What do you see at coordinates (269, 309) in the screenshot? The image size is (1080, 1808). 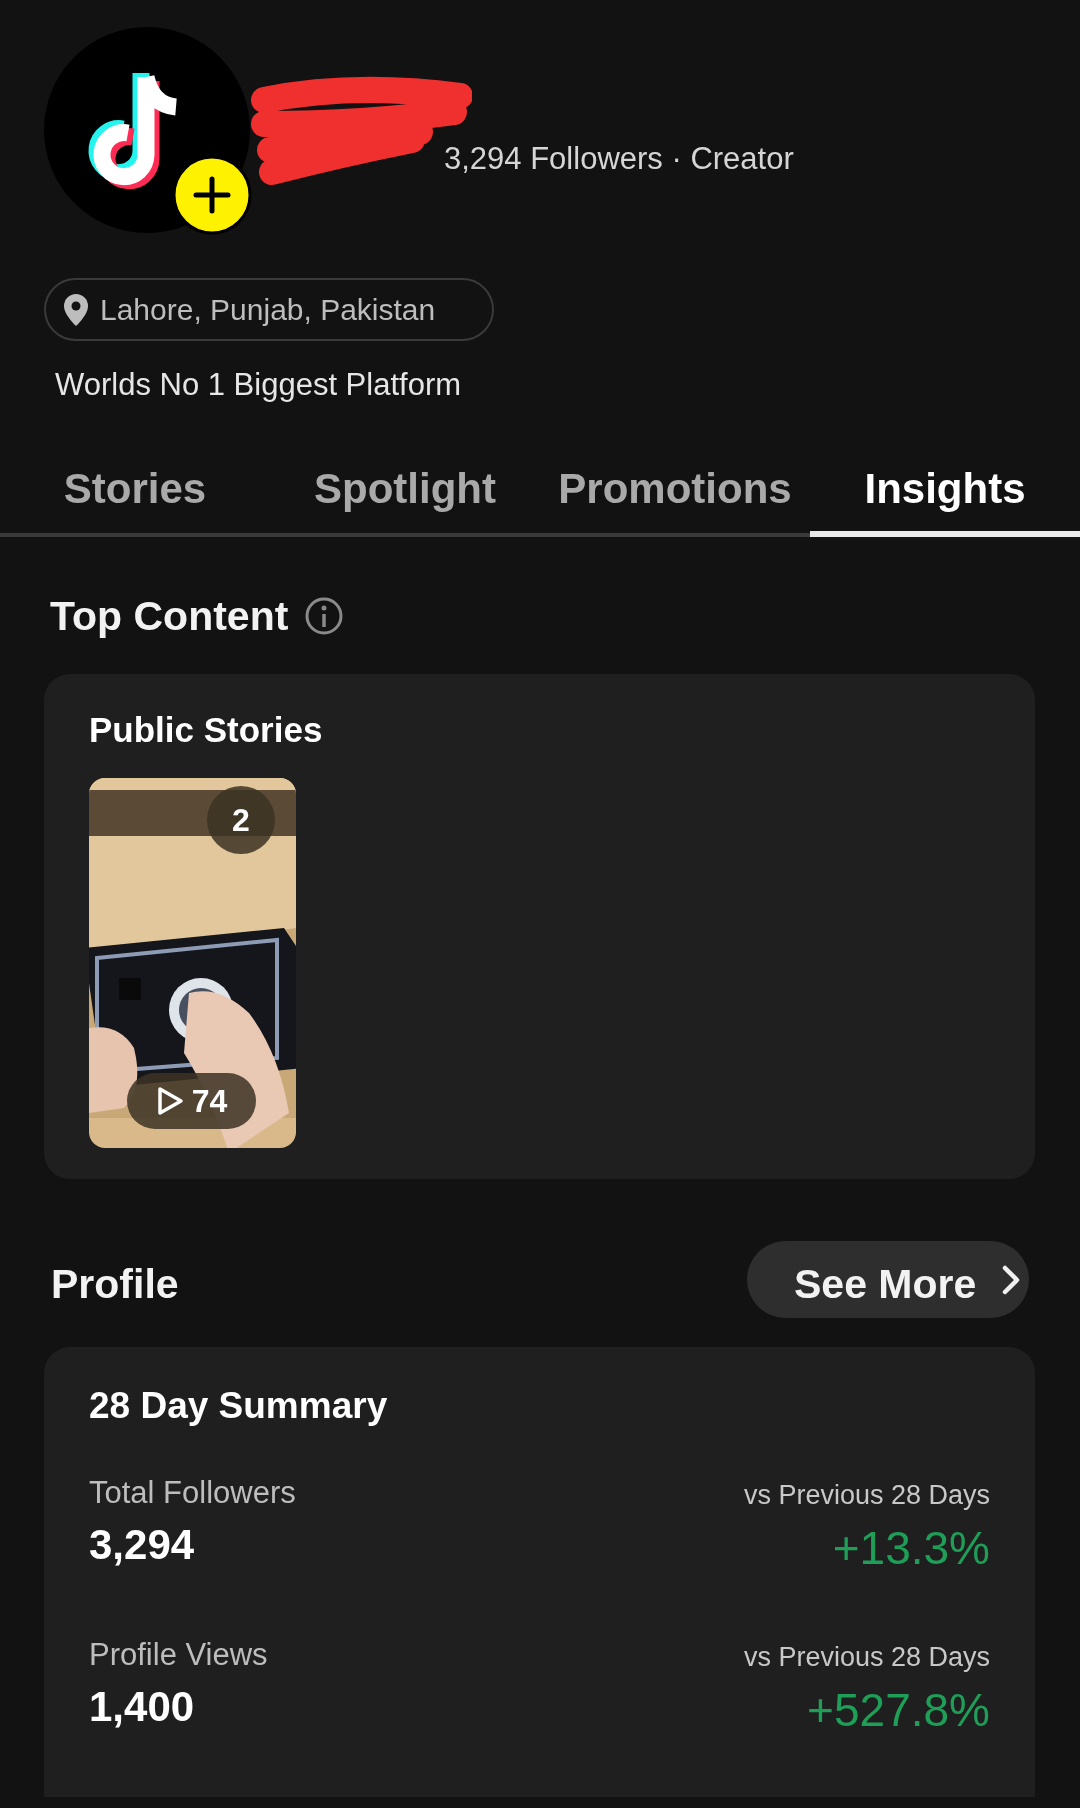 I see `location-chip: Lahore, Punjab, Pakistan` at bounding box center [269, 309].